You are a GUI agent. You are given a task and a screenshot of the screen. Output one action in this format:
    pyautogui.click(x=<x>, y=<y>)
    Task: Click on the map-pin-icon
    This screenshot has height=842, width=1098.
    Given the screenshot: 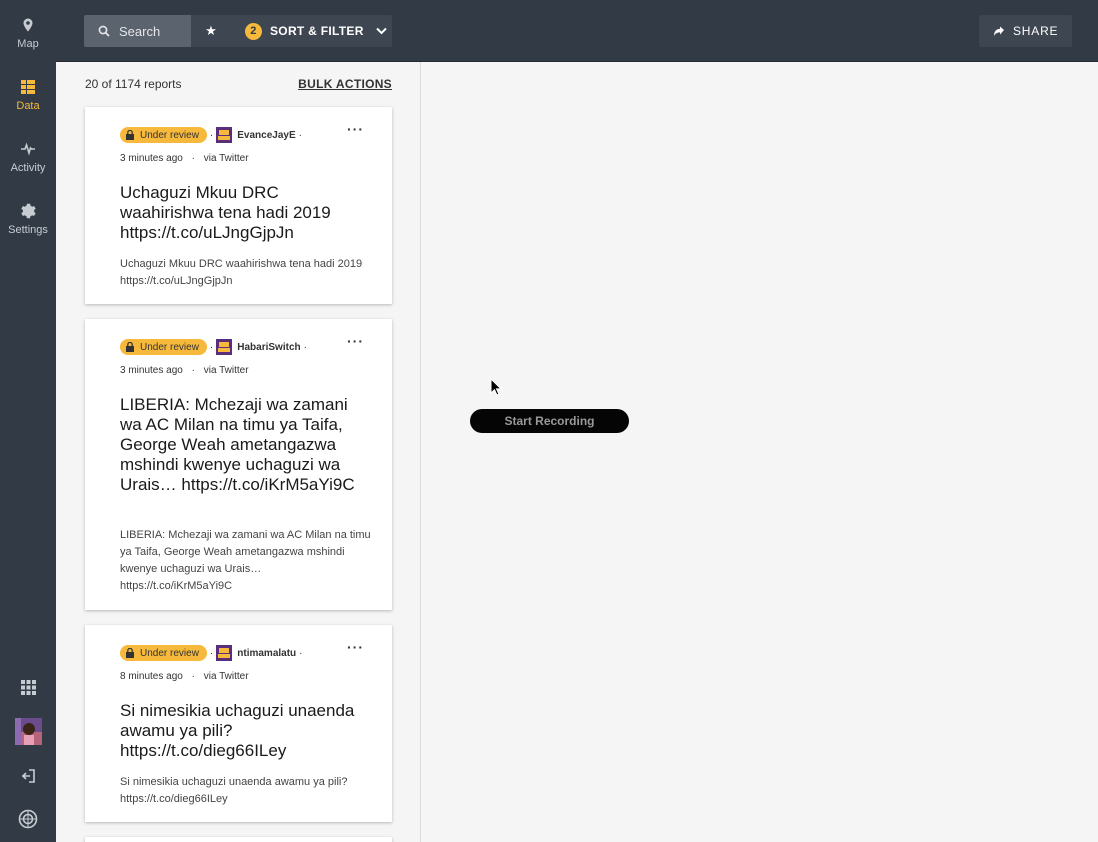 What is the action you would take?
    pyautogui.click(x=28, y=25)
    